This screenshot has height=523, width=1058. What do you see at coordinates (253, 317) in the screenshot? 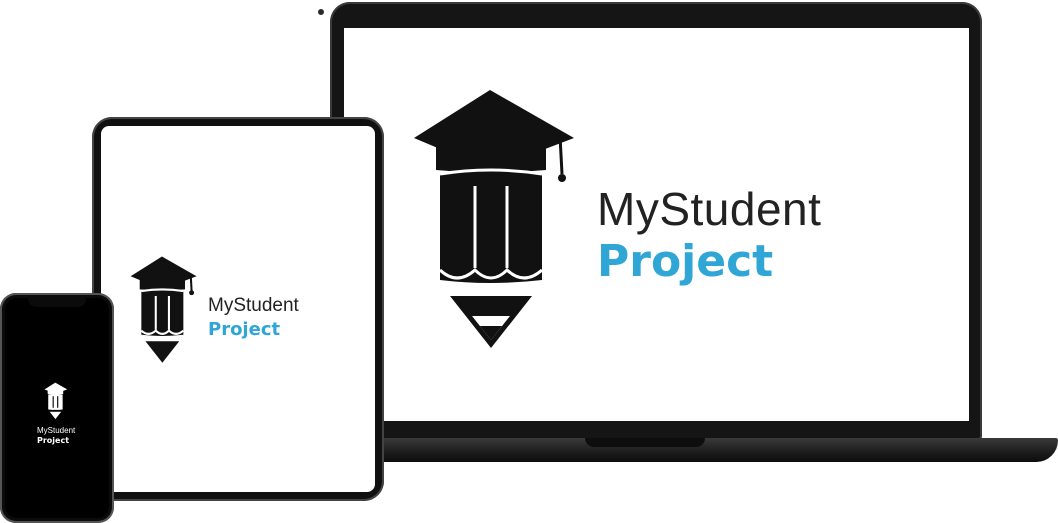
I see `tablet-brand-text: MyStudent Project` at bounding box center [253, 317].